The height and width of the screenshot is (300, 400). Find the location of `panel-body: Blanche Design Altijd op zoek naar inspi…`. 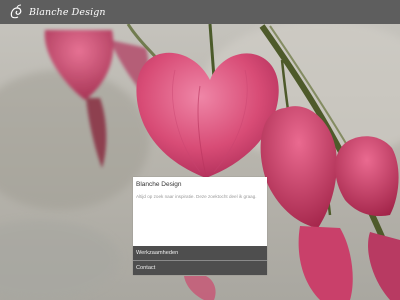

panel-body: Blanche Design Altijd op zoek naar inspi… is located at coordinates (200, 211).